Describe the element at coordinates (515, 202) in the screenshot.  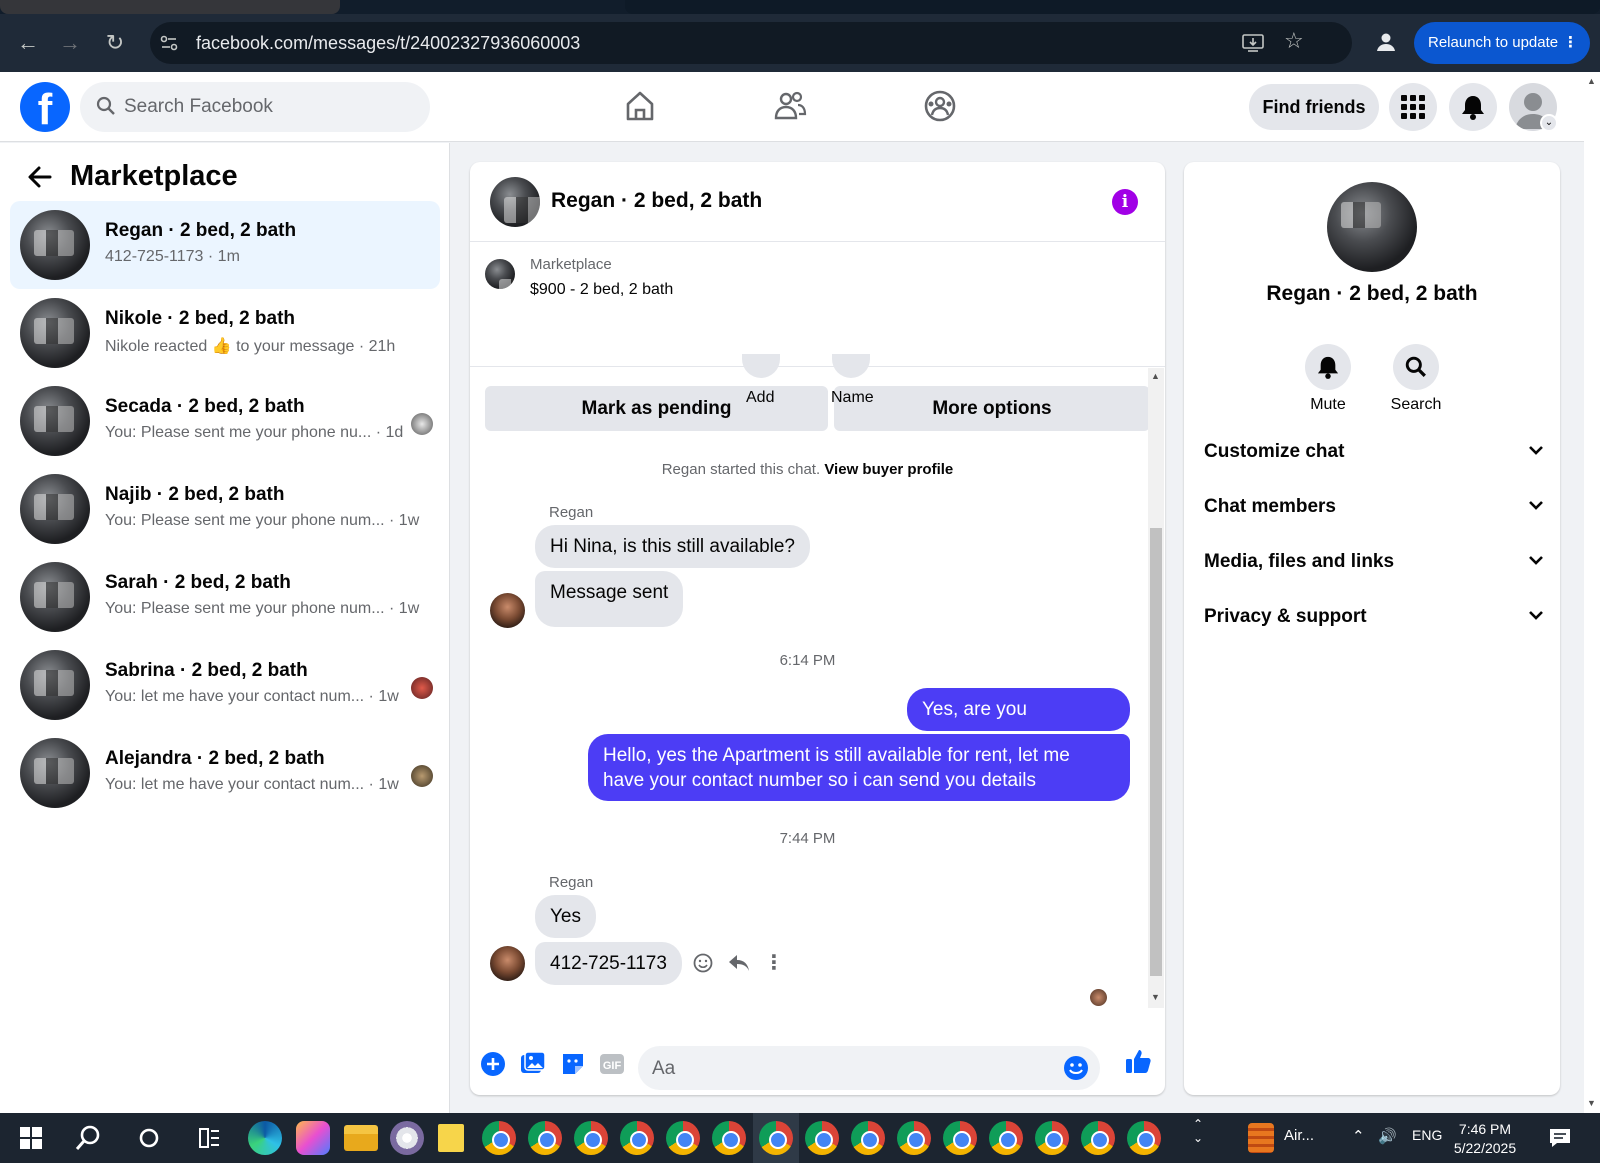
I see `chat-avatar` at that location.